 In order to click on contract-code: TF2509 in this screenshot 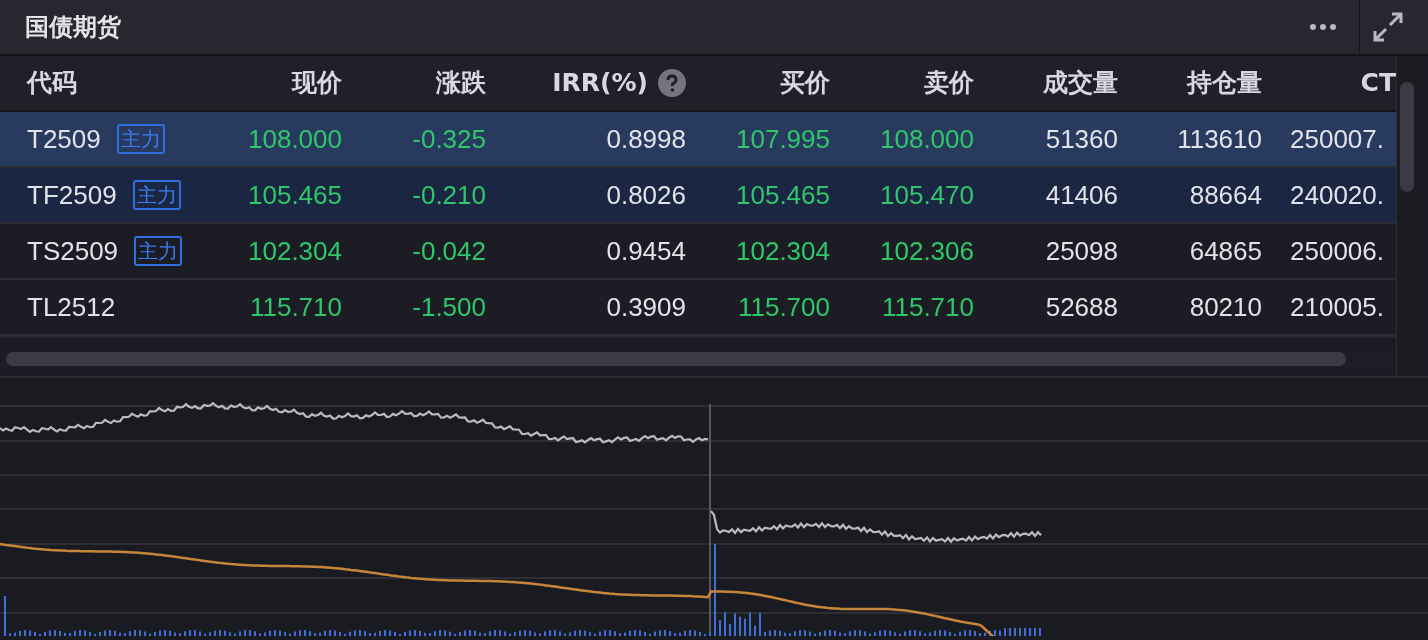, I will do `click(72, 195)`.